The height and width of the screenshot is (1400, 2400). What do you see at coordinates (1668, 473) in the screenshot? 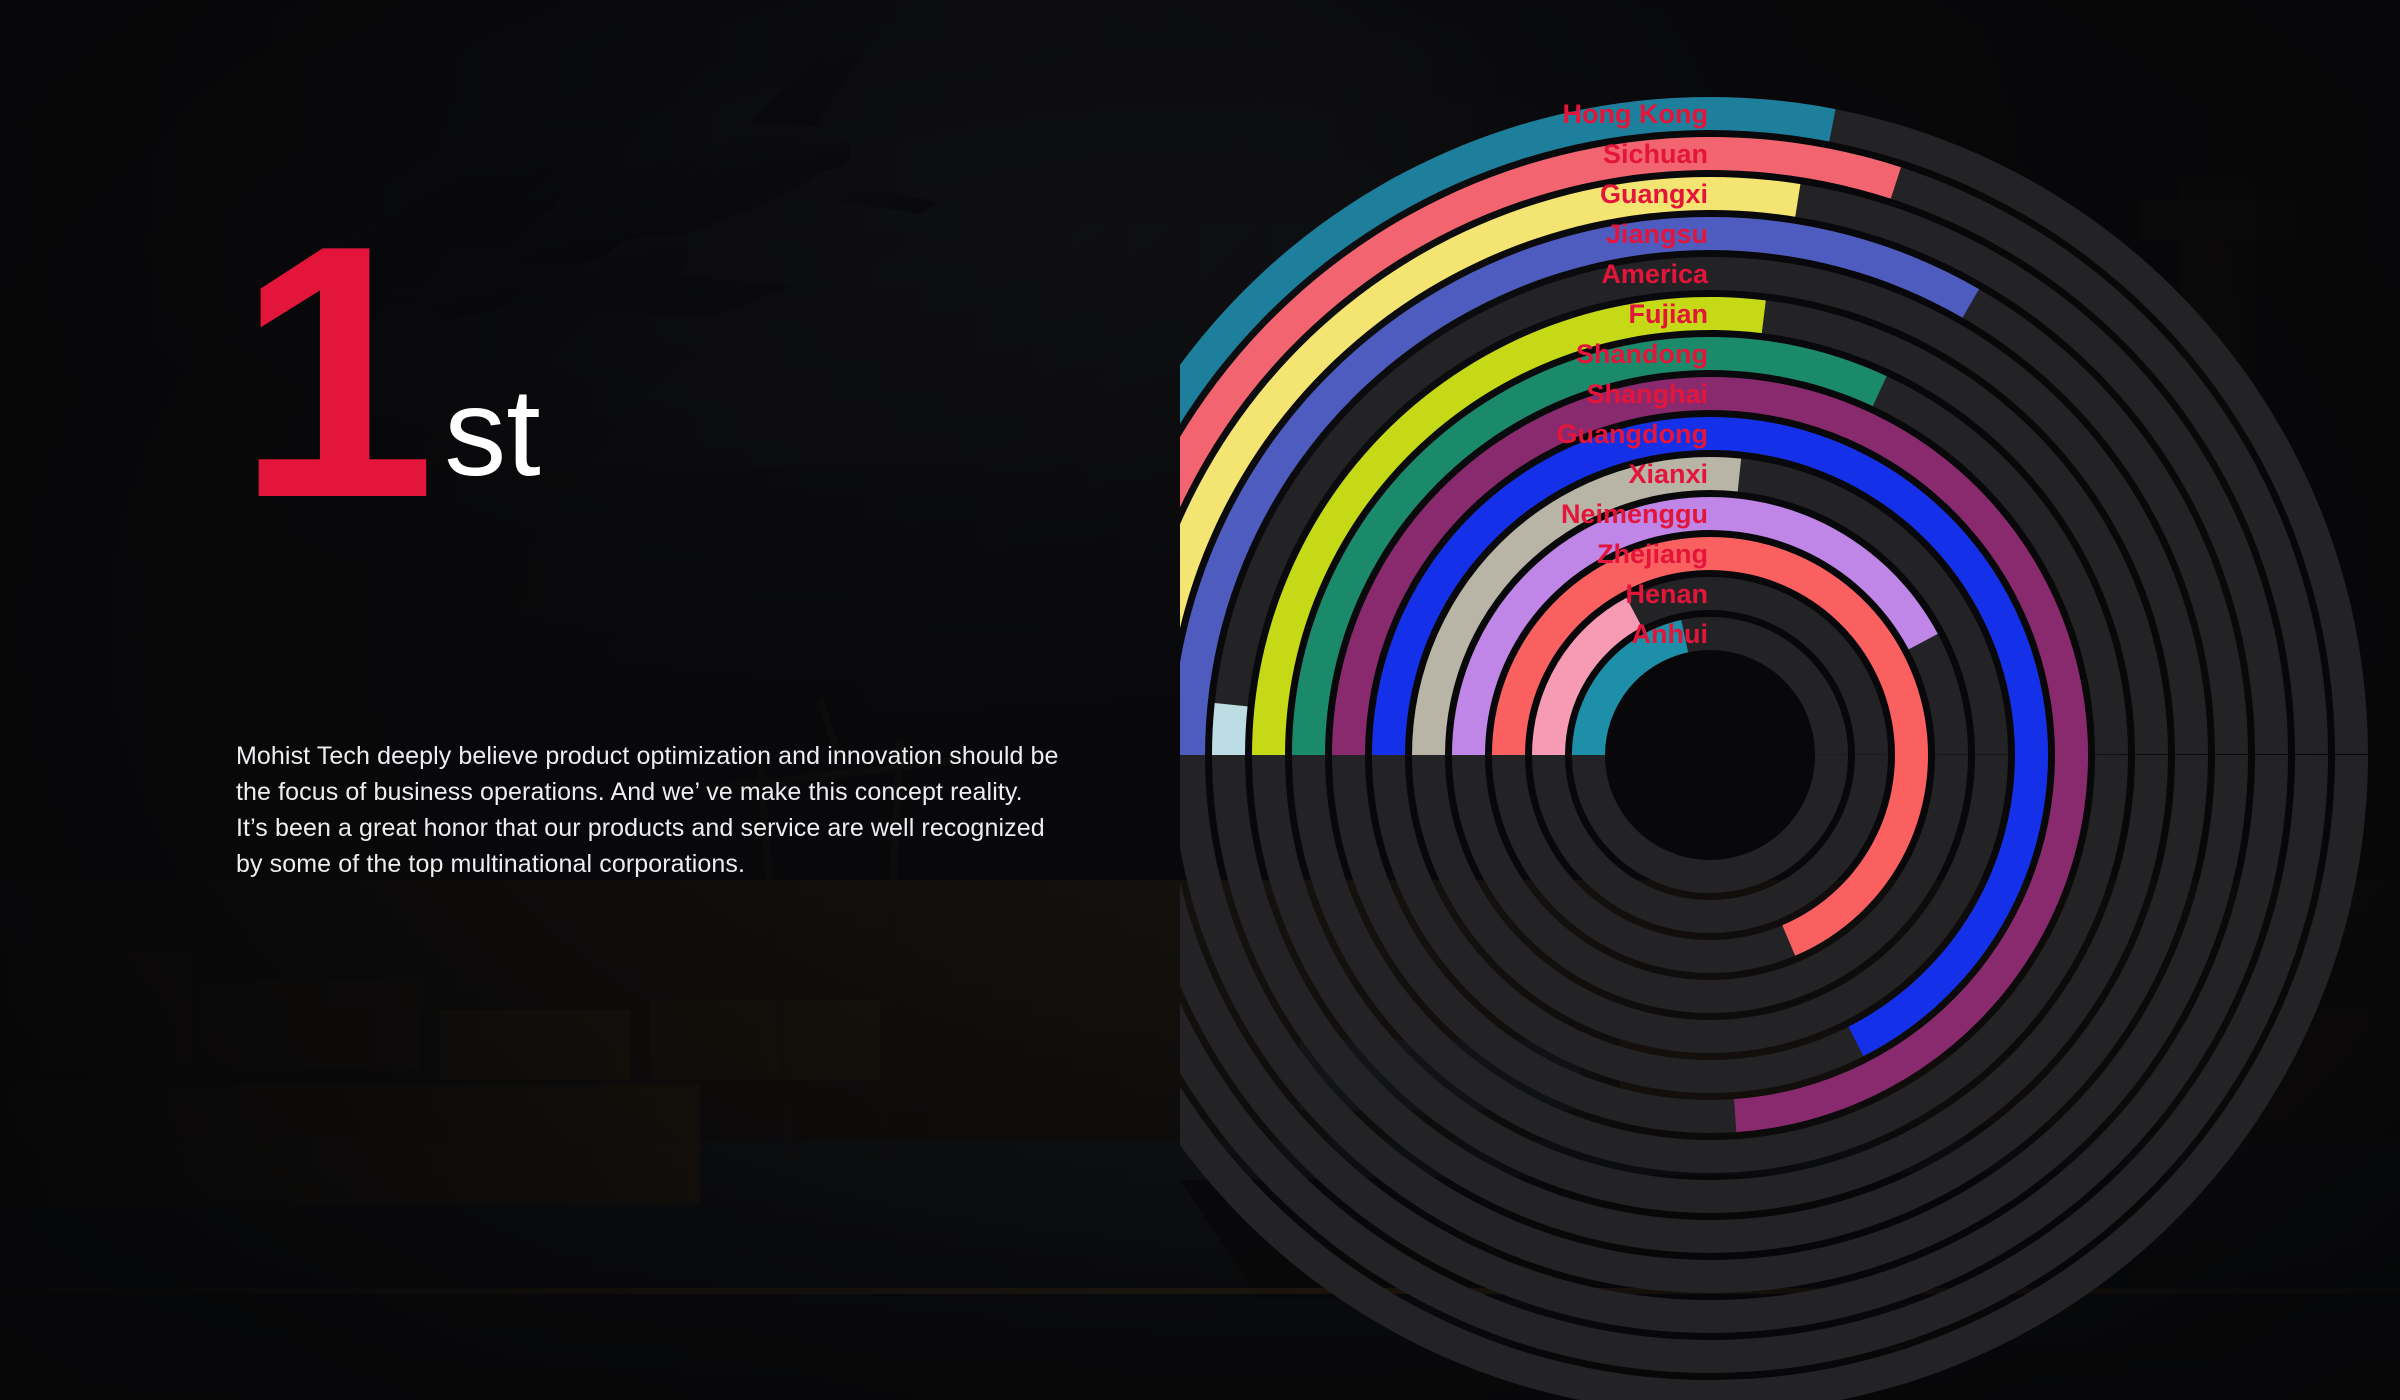
I see `category-label: Xianxi` at bounding box center [1668, 473].